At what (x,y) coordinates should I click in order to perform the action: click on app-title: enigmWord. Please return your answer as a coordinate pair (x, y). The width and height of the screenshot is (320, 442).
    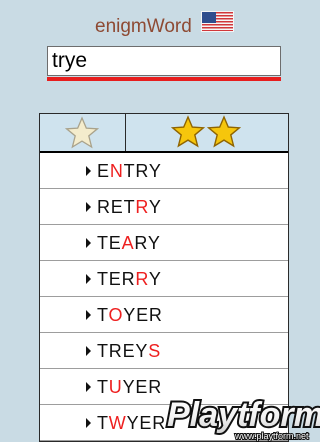
    Looking at the image, I should click on (143, 26).